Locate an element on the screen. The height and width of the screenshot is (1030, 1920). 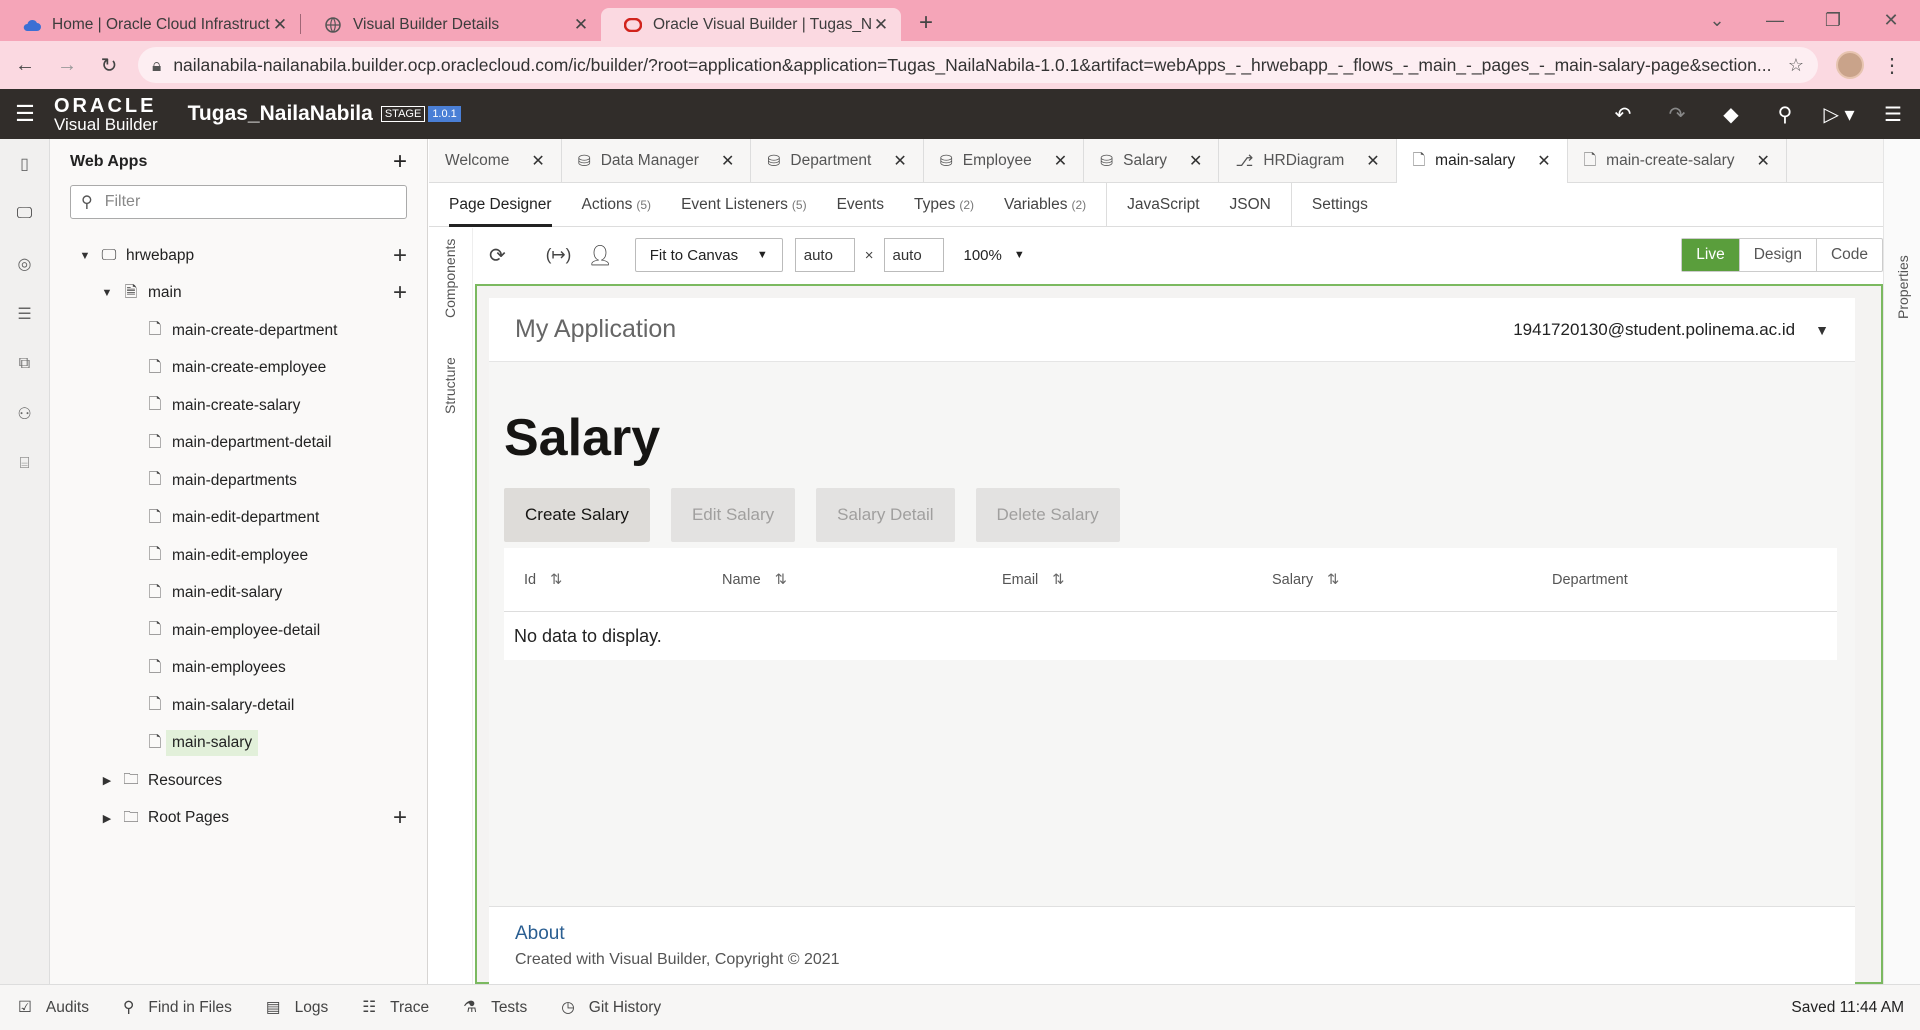
tree-node-main: ▼ 🗎 main + is located at coordinates (238, 294).